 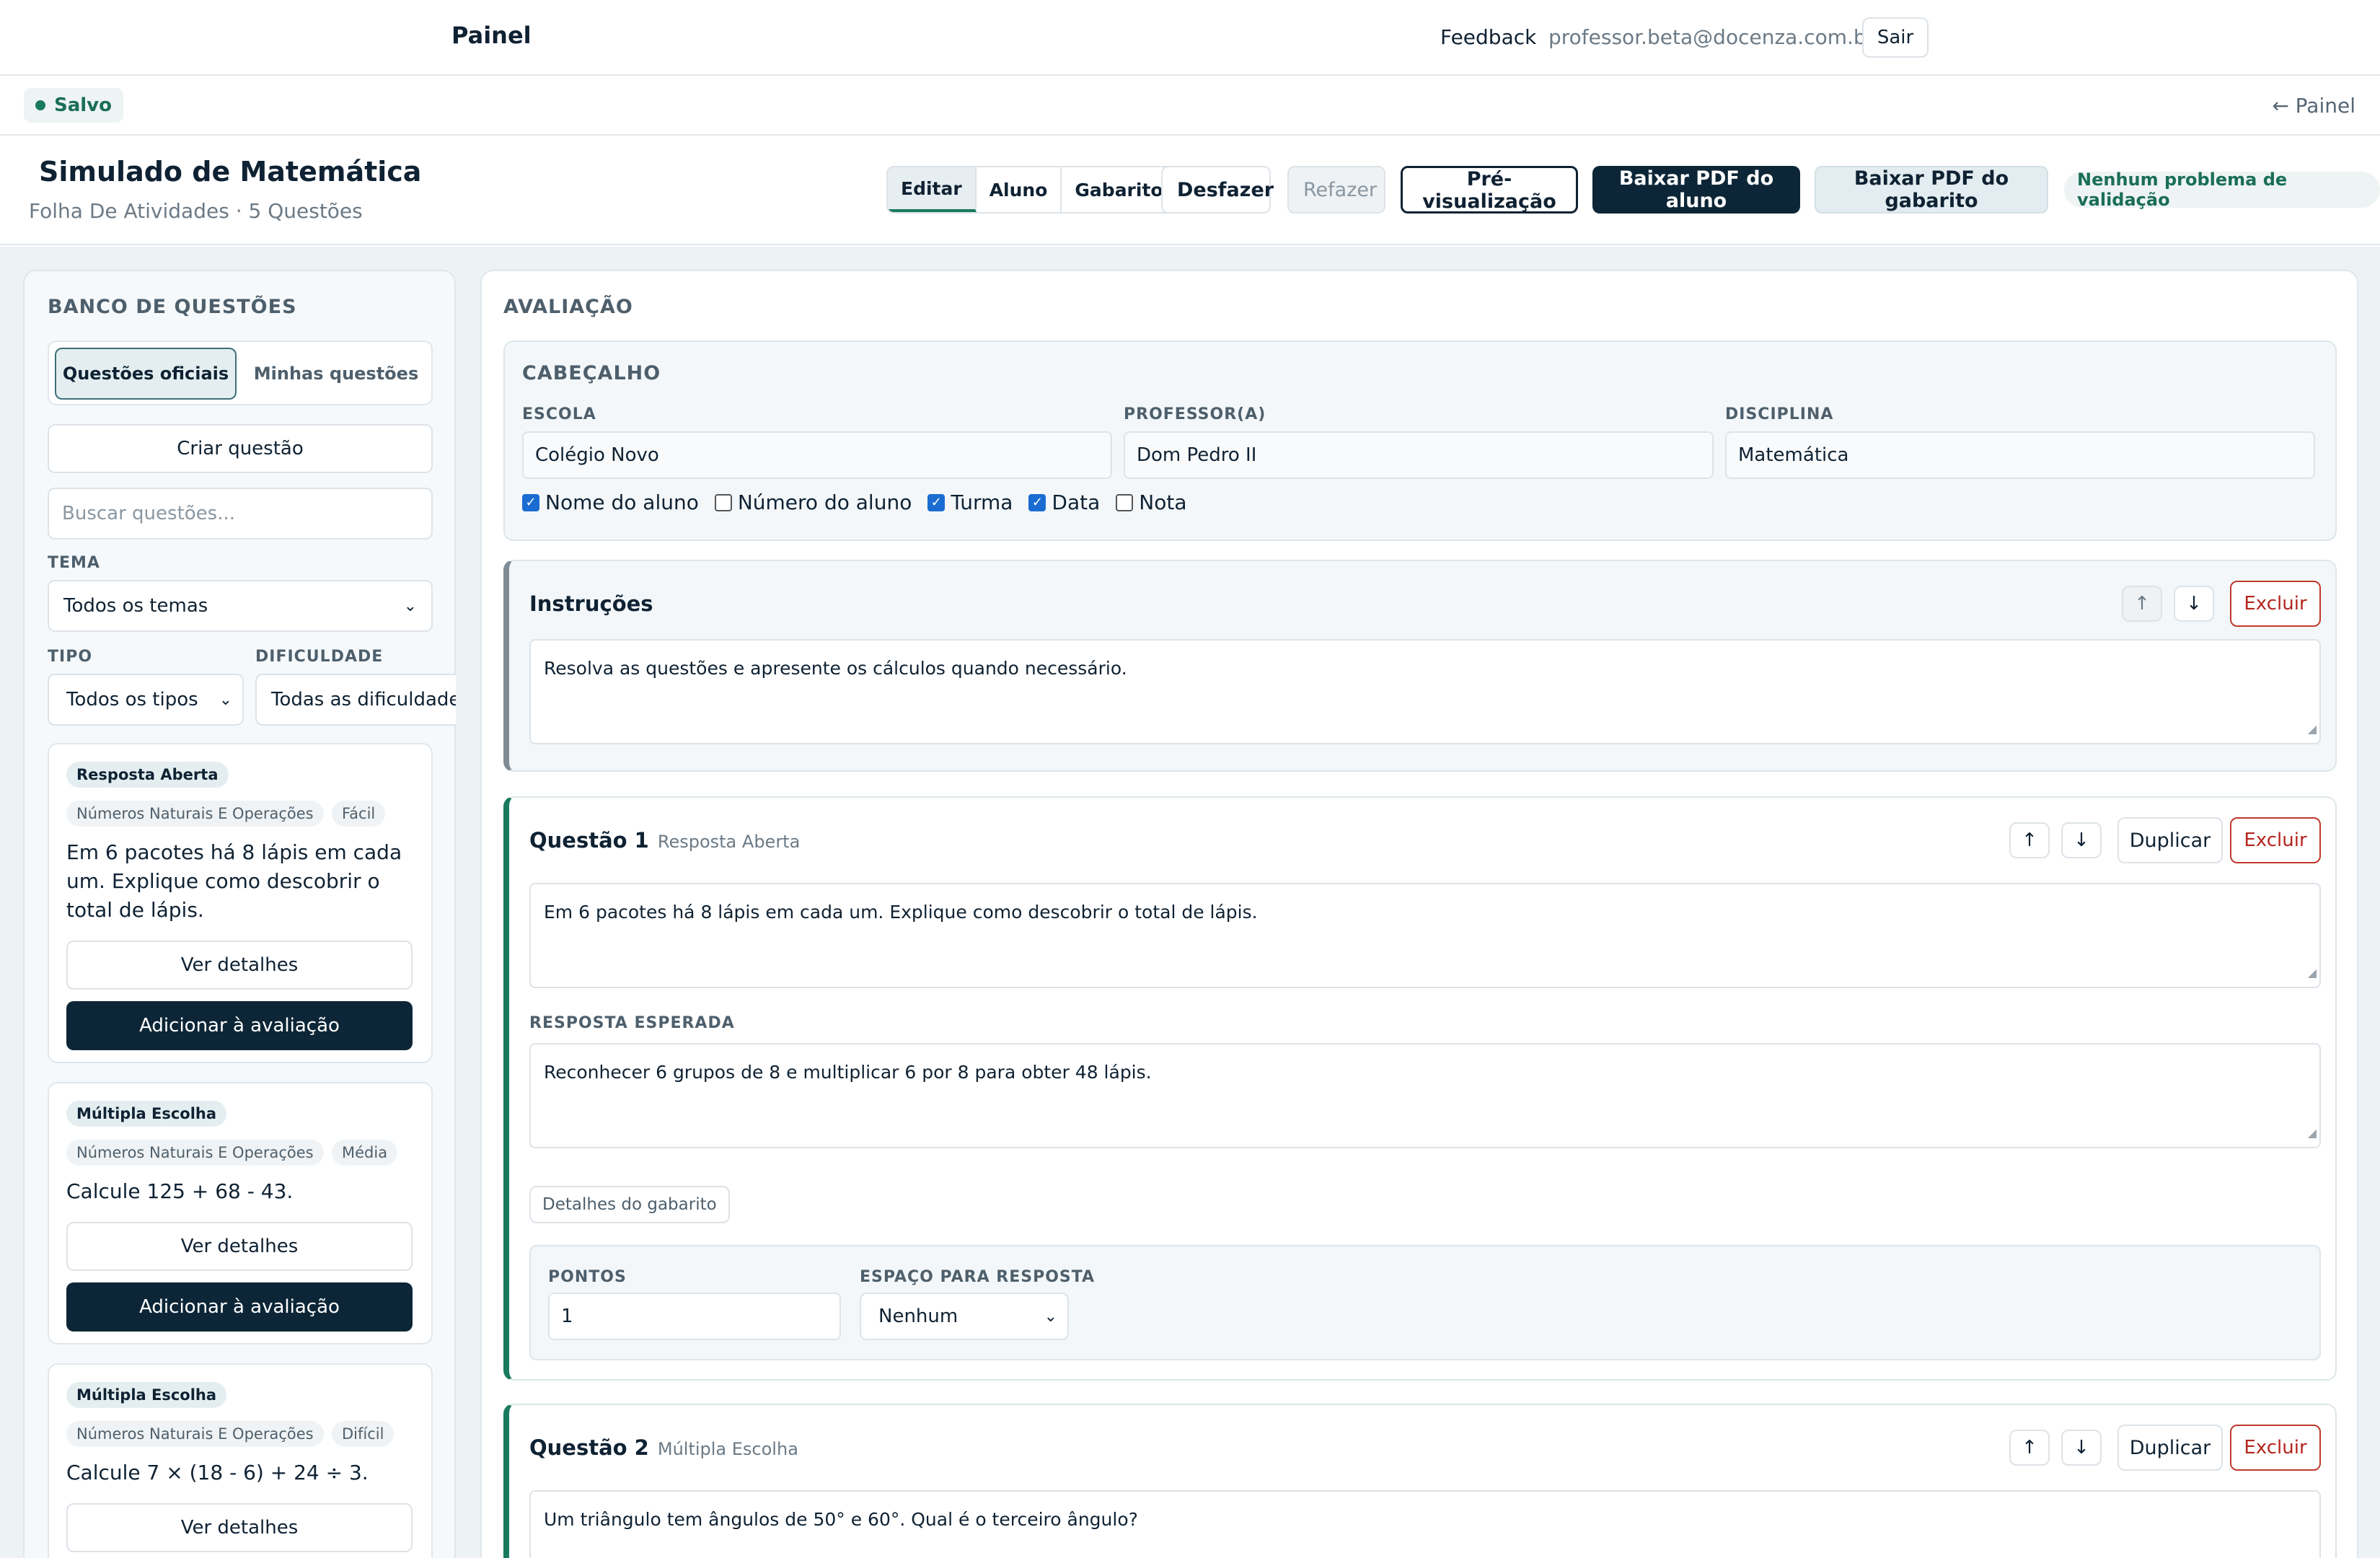 What do you see at coordinates (146, 374) in the screenshot?
I see `tab-official-questions: Questões oficiais` at bounding box center [146, 374].